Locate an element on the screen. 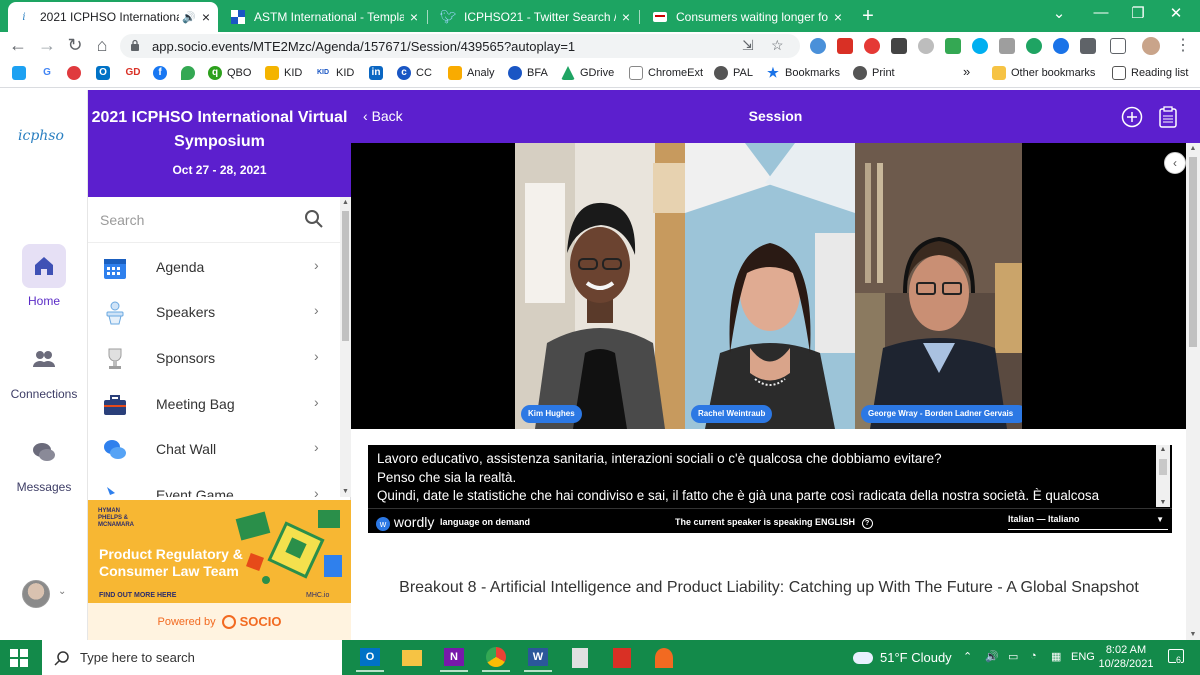  bookmark-analytics: Analy is located at coordinates (471, 73).